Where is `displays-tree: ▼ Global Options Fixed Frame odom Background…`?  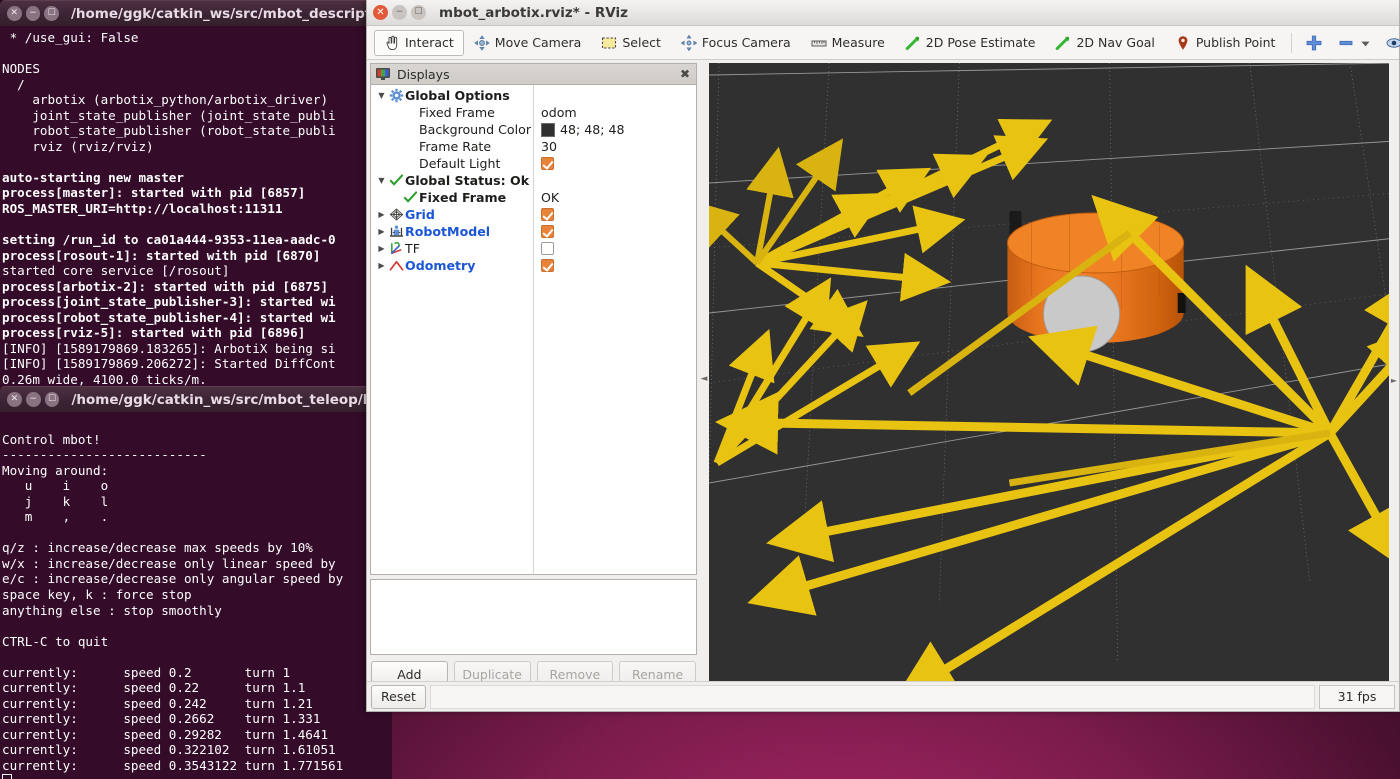
displays-tree: ▼ Global Options Fixed Frame odom Background… is located at coordinates (533, 329).